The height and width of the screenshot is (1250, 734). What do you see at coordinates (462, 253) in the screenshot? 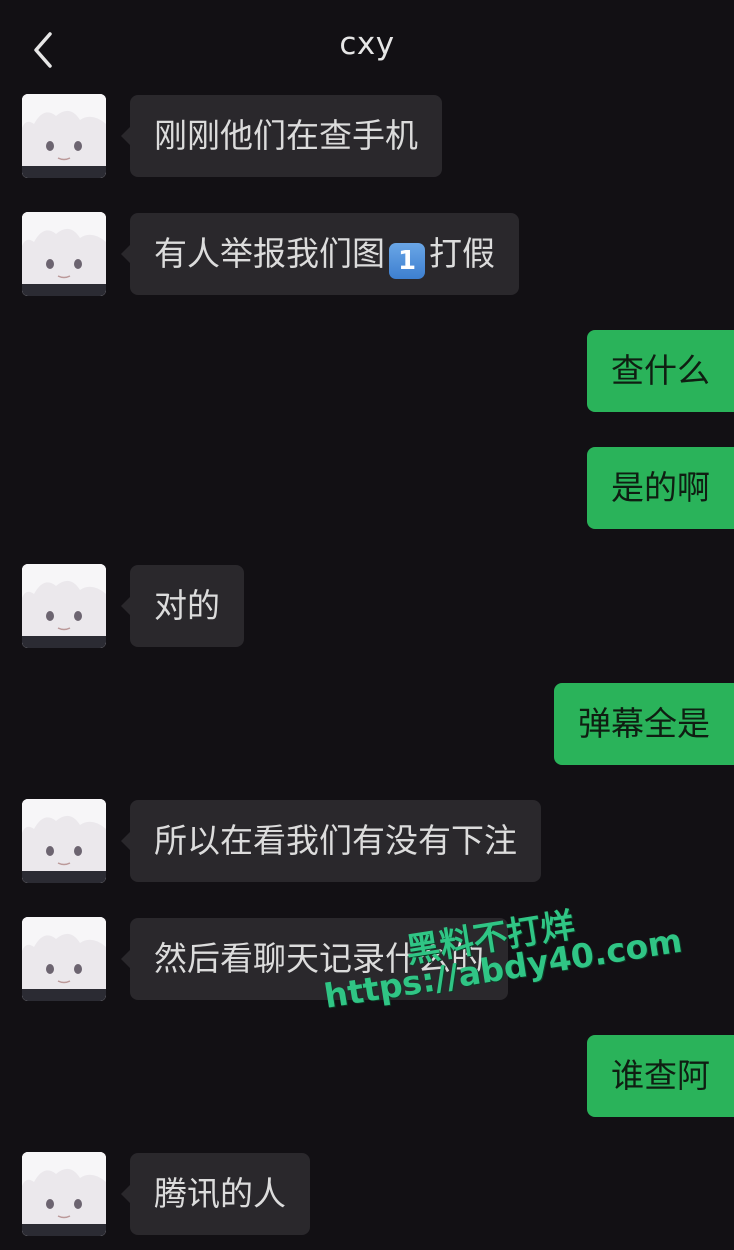
I see `message-text: 打假` at bounding box center [462, 253].